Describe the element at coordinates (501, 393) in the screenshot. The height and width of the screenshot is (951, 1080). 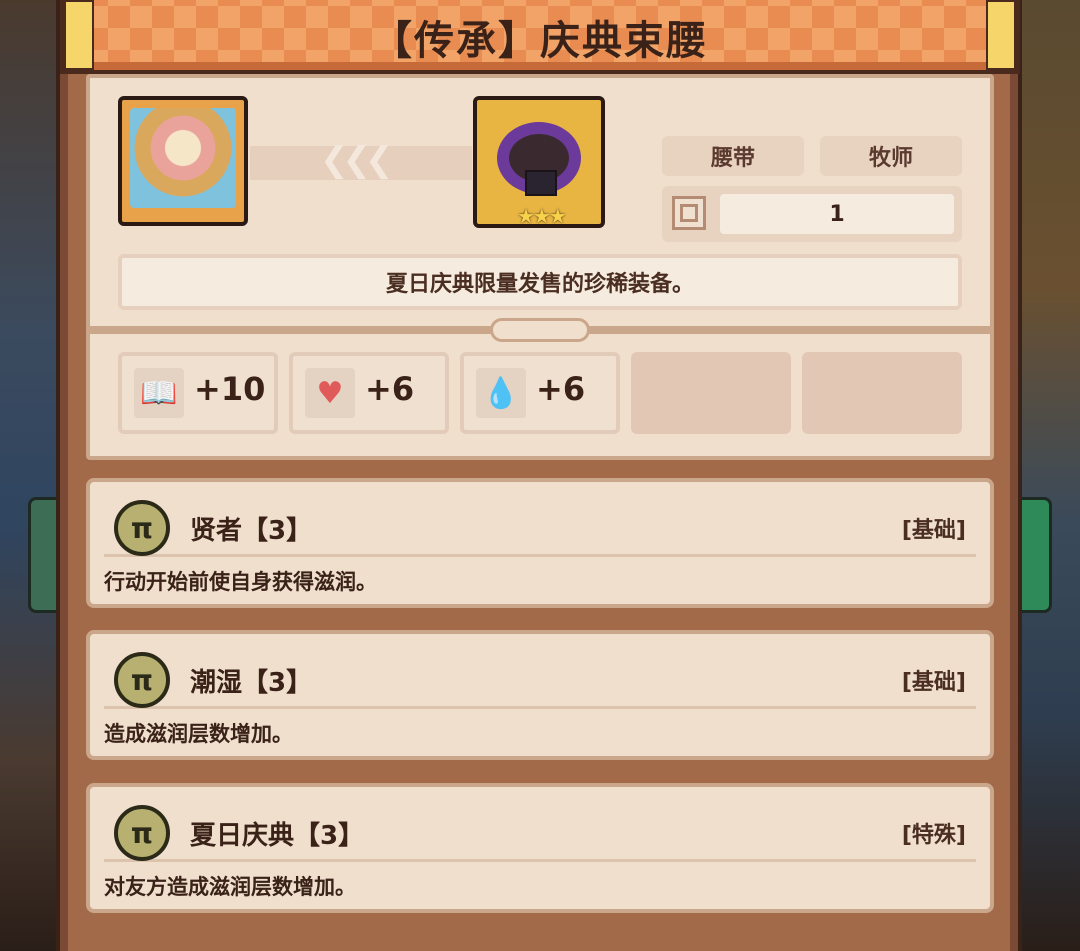
I see `water-drop-icon: 💧` at that location.